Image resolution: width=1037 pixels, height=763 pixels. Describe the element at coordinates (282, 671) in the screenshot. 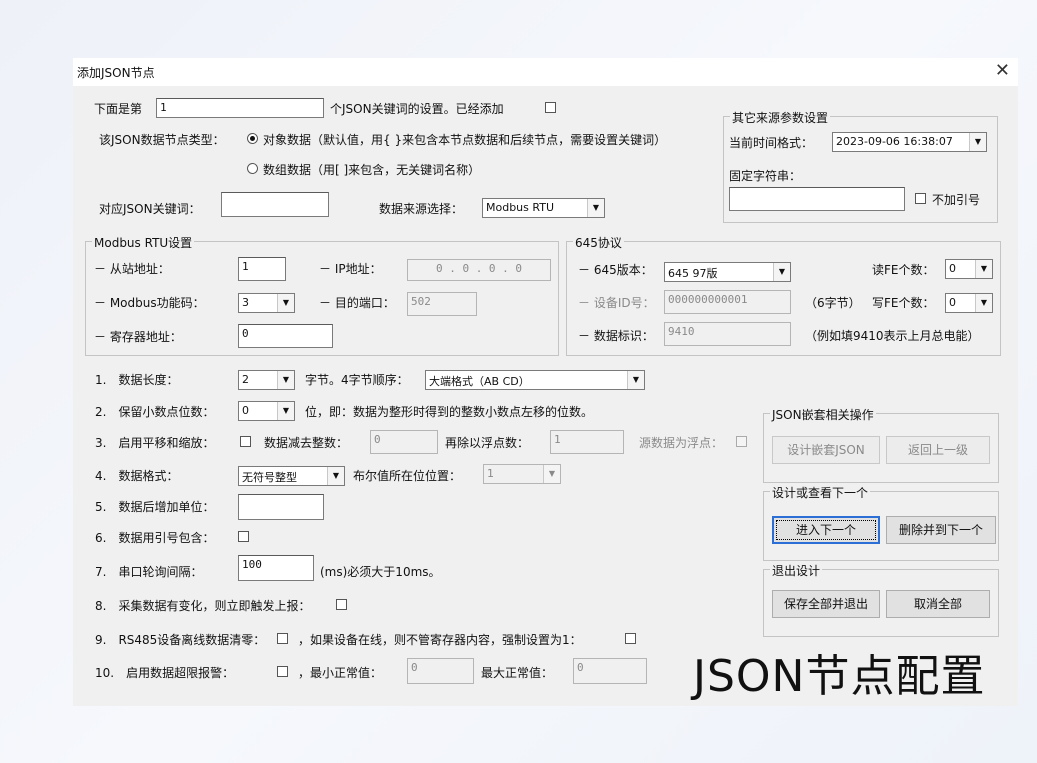

I see `alarm-checkbox` at that location.